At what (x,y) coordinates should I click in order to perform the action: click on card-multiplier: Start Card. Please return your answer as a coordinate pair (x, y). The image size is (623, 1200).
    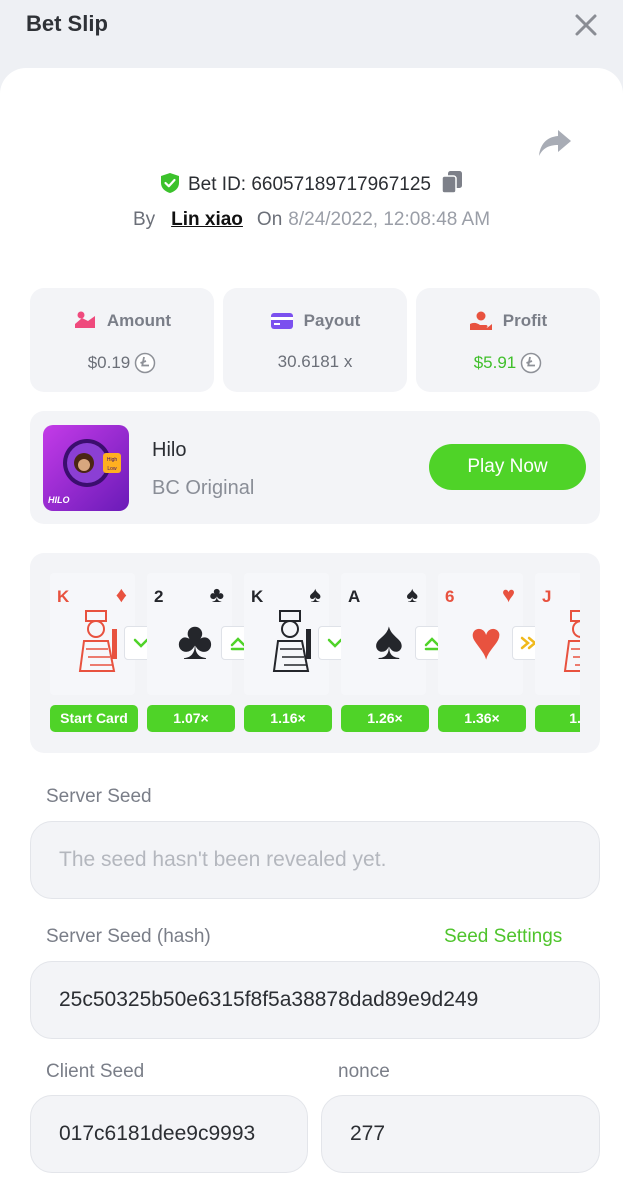
    Looking at the image, I should click on (94, 718).